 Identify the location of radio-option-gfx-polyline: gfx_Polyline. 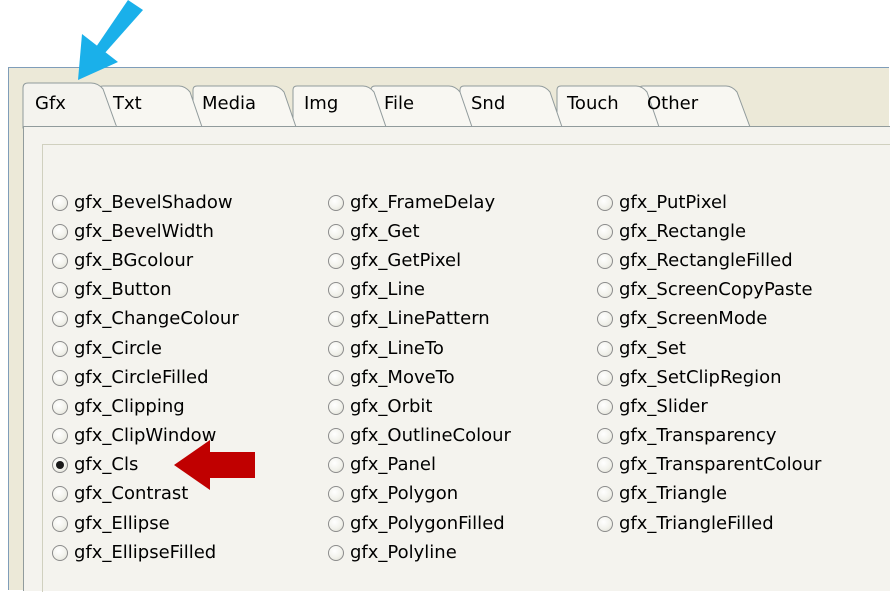
(419, 552).